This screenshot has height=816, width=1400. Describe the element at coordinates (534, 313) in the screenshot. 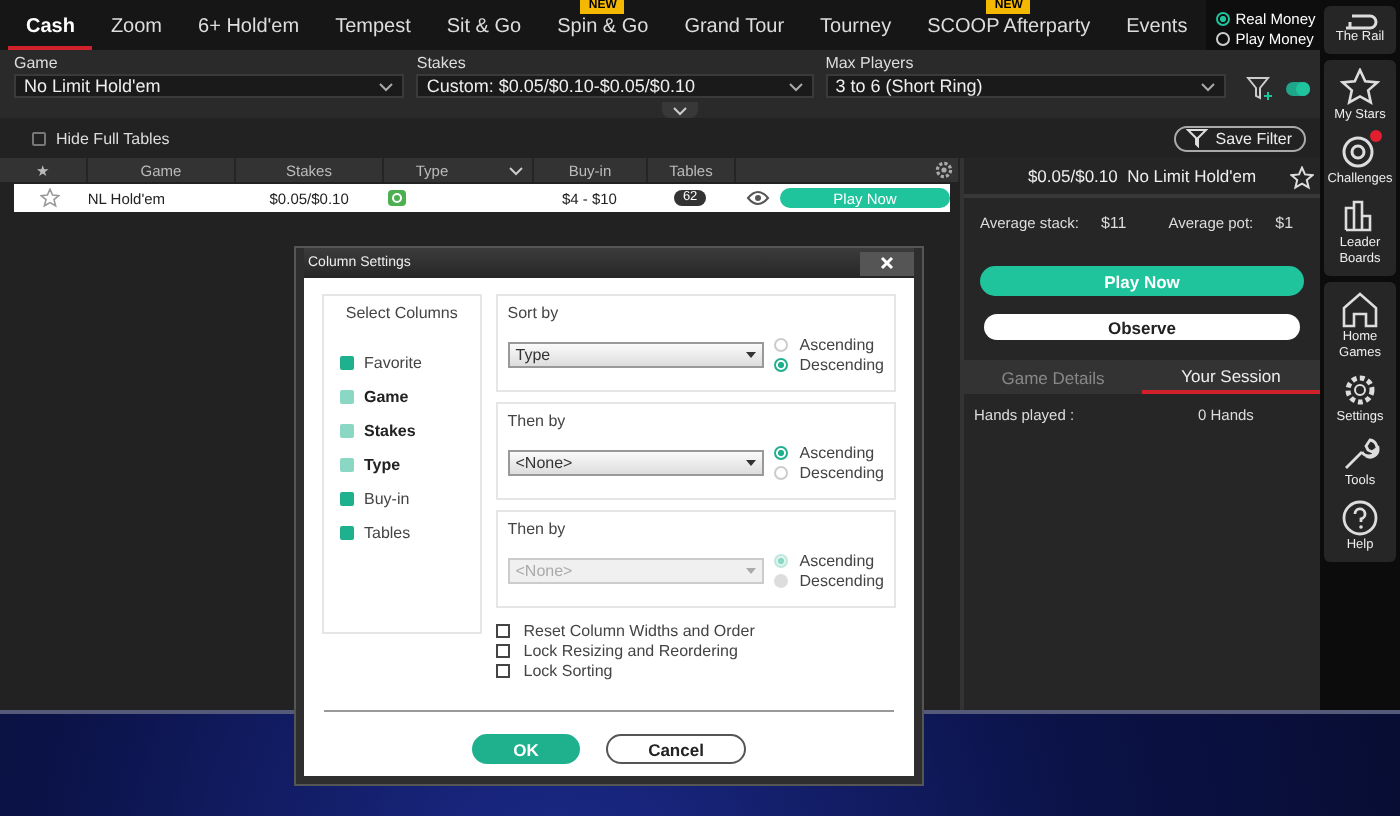

I see `sort-label: Sort by` at that location.